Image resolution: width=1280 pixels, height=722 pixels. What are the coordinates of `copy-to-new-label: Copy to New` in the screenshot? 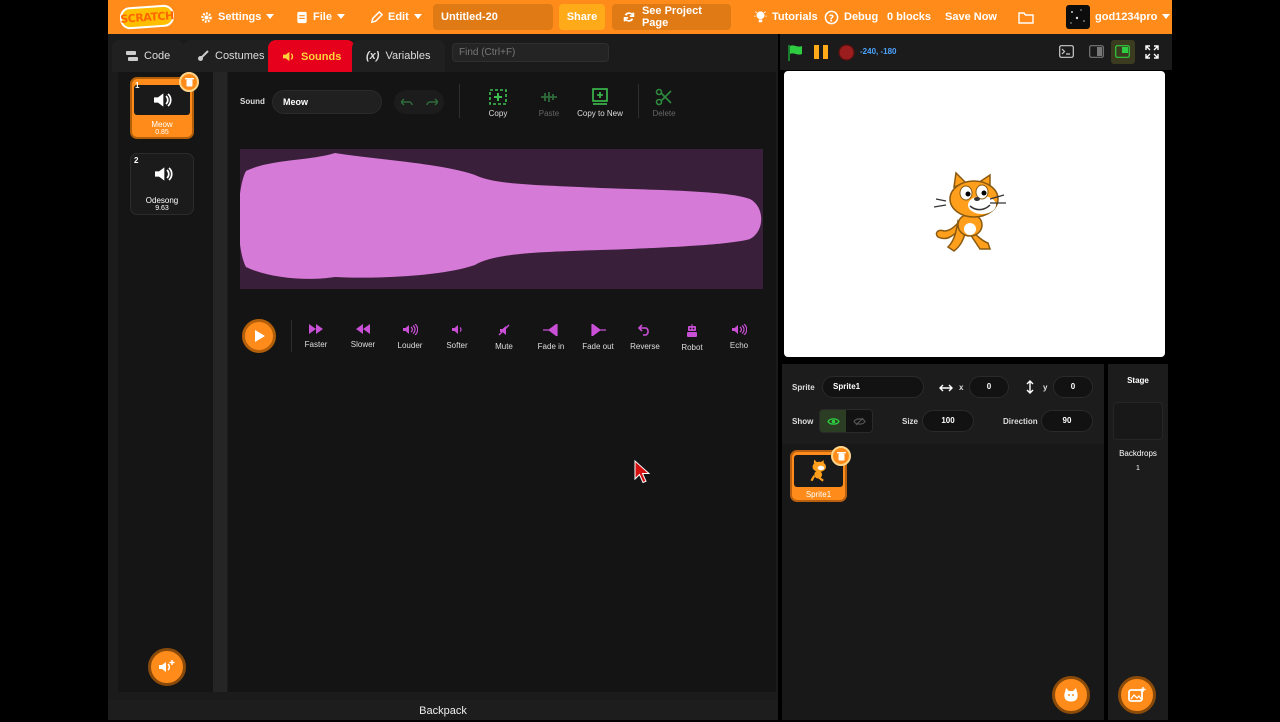 It's located at (600, 113).